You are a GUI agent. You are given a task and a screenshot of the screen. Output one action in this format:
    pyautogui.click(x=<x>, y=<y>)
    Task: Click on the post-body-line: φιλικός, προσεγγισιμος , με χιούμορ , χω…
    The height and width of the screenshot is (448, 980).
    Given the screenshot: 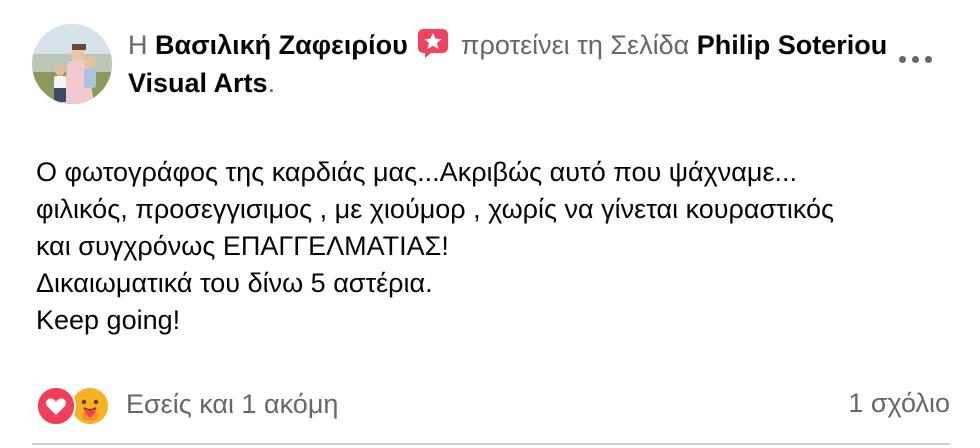 What is the action you would take?
    pyautogui.click(x=435, y=209)
    